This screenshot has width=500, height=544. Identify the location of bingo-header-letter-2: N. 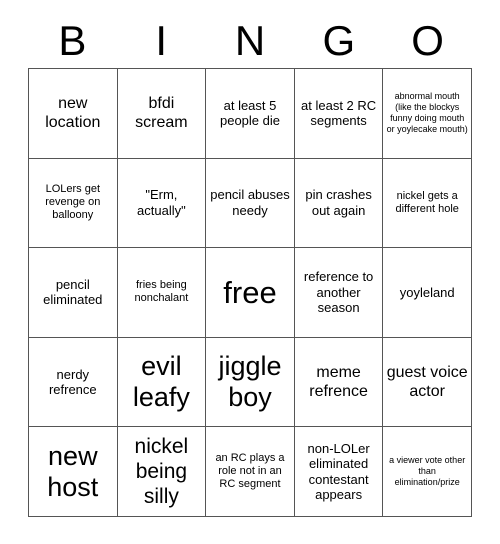
(250, 40).